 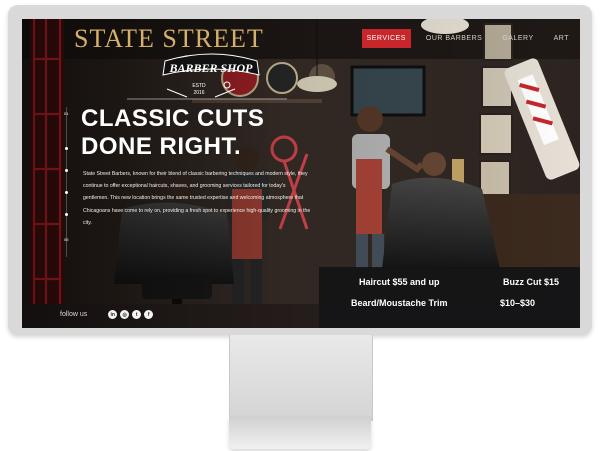 I want to click on slide-number-first: 01, so click(x=66, y=113).